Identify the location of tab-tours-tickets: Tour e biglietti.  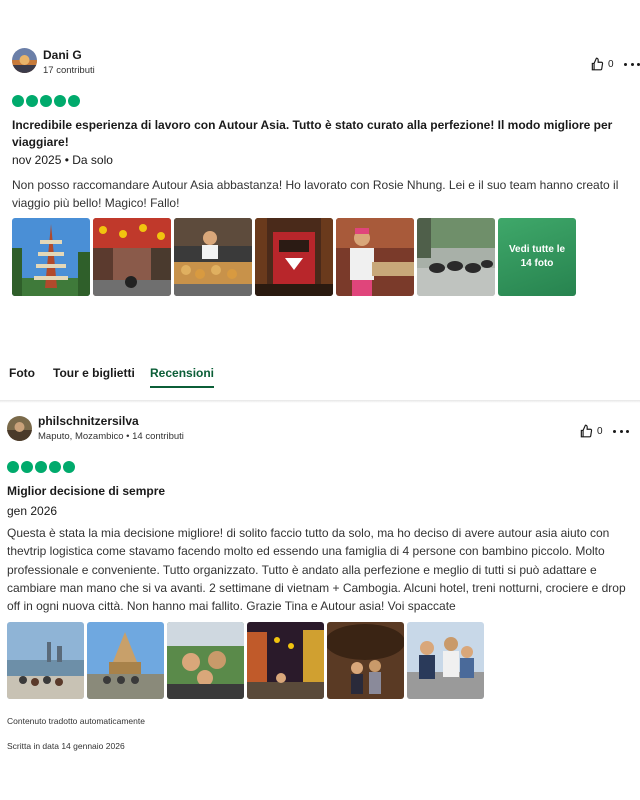
(94, 373).